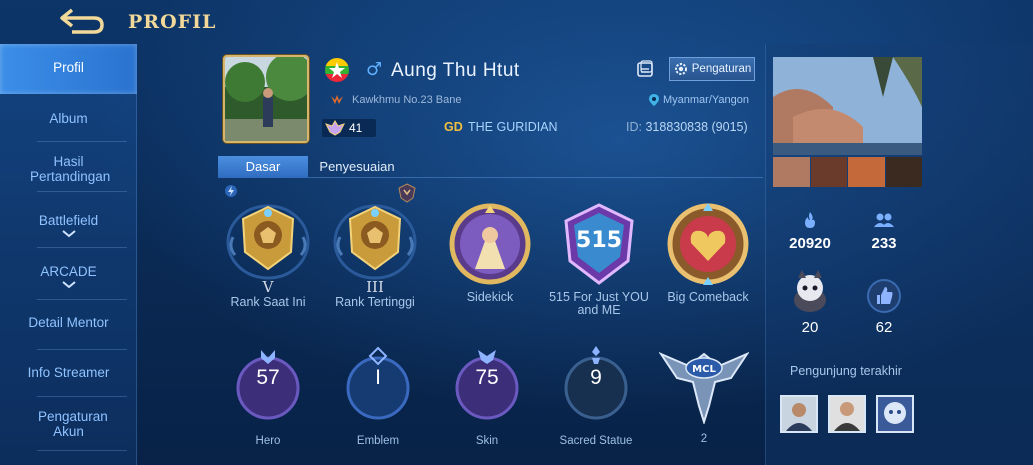 The height and width of the screenshot is (465, 1033). I want to click on sidebar-item-info-streamer: Info Streamer, so click(68, 372).